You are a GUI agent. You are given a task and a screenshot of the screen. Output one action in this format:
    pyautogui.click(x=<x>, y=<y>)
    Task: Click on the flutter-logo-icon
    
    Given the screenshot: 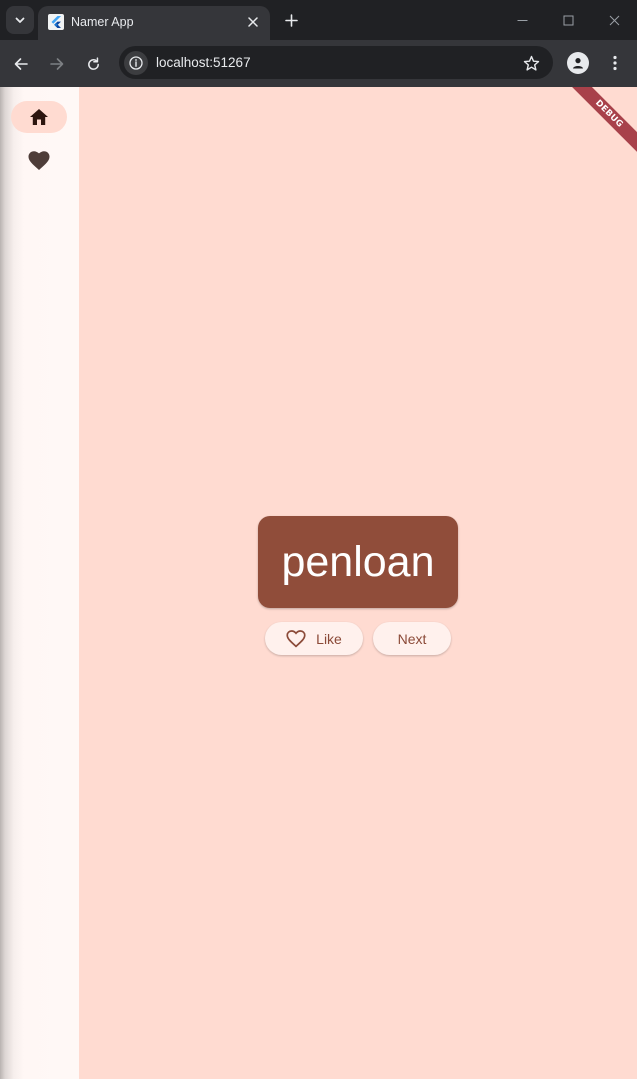 What is the action you would take?
    pyautogui.click(x=56, y=22)
    